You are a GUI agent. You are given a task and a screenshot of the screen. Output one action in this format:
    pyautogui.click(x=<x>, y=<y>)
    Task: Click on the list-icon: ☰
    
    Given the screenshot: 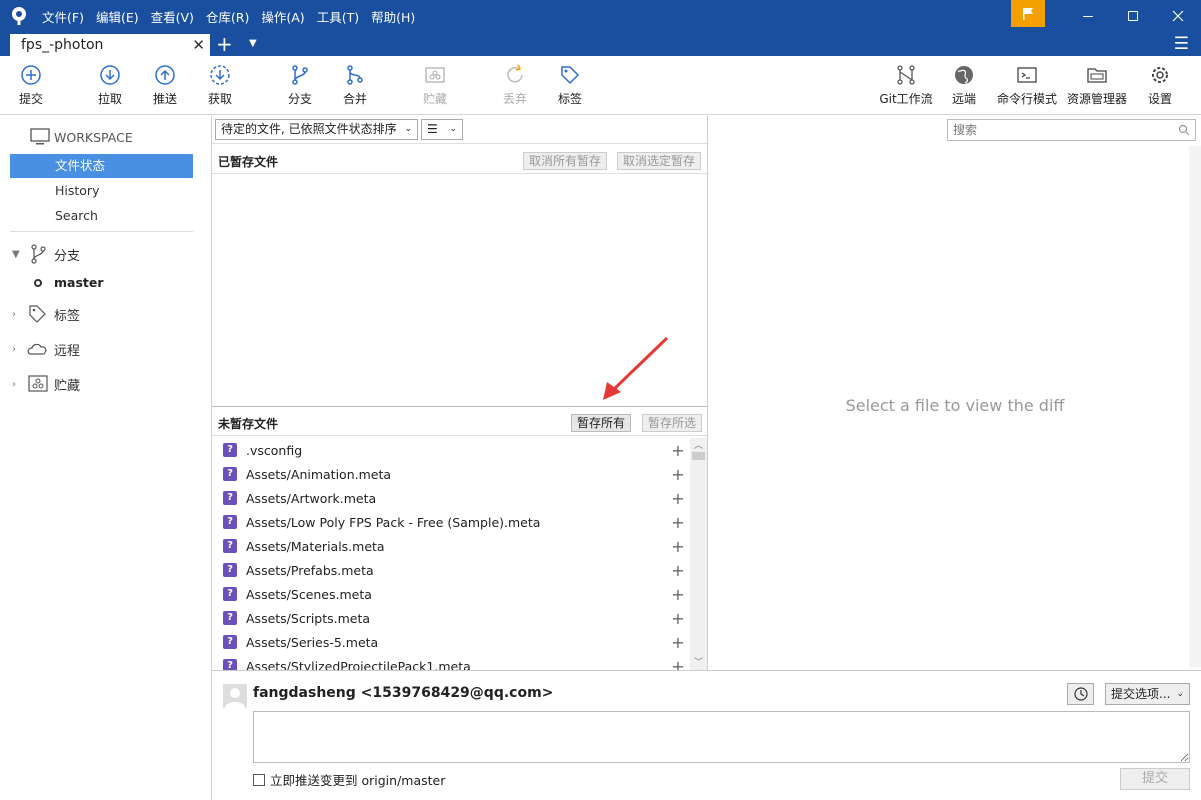 What is the action you would take?
    pyautogui.click(x=432, y=129)
    